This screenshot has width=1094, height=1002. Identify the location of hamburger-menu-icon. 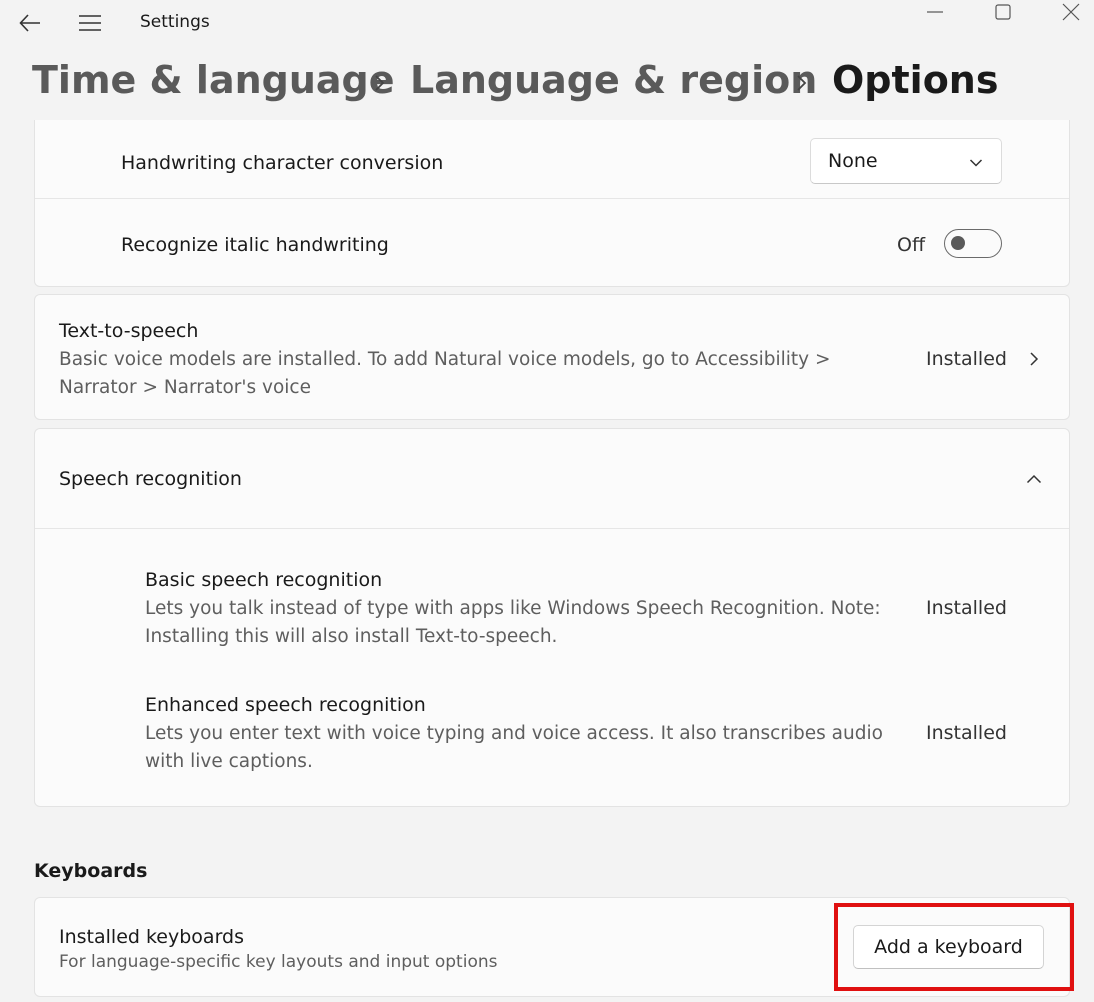
(90, 23).